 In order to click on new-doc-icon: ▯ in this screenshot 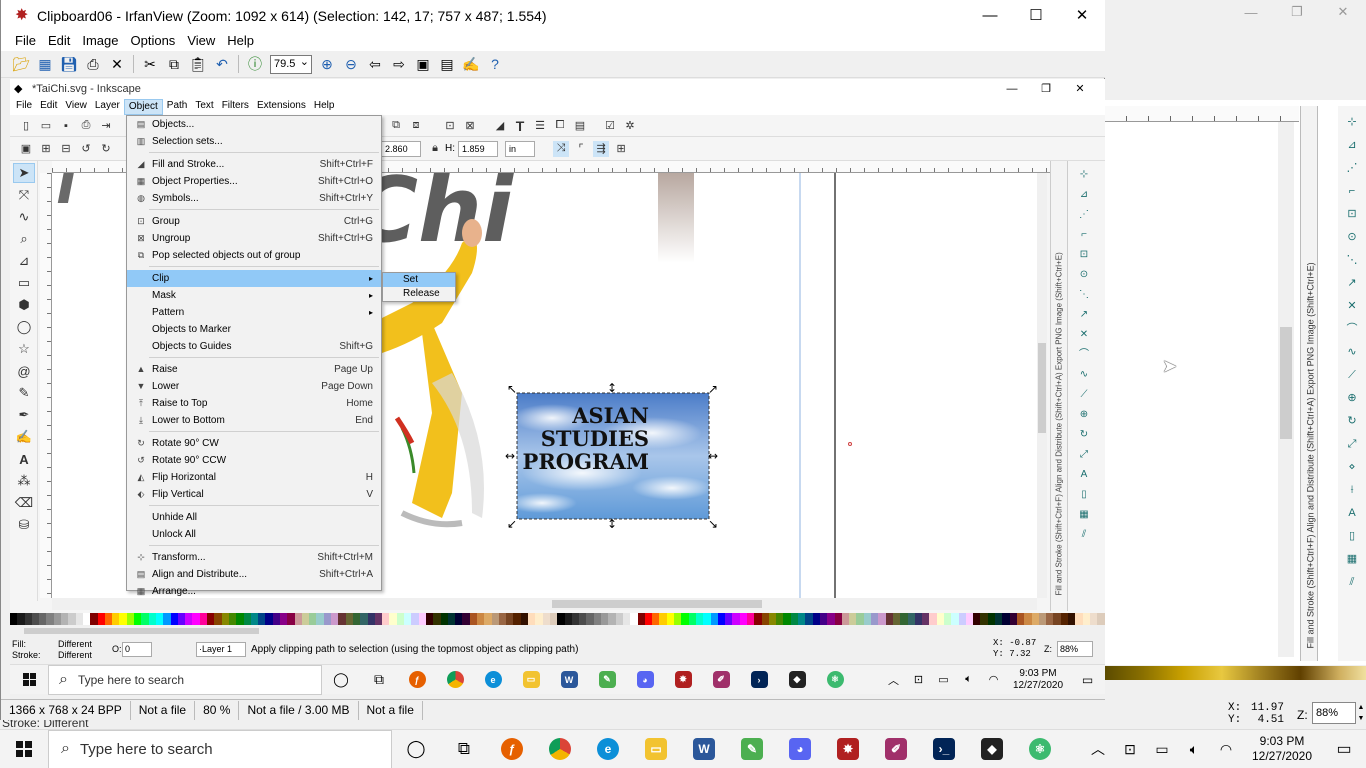, I will do `click(26, 126)`.